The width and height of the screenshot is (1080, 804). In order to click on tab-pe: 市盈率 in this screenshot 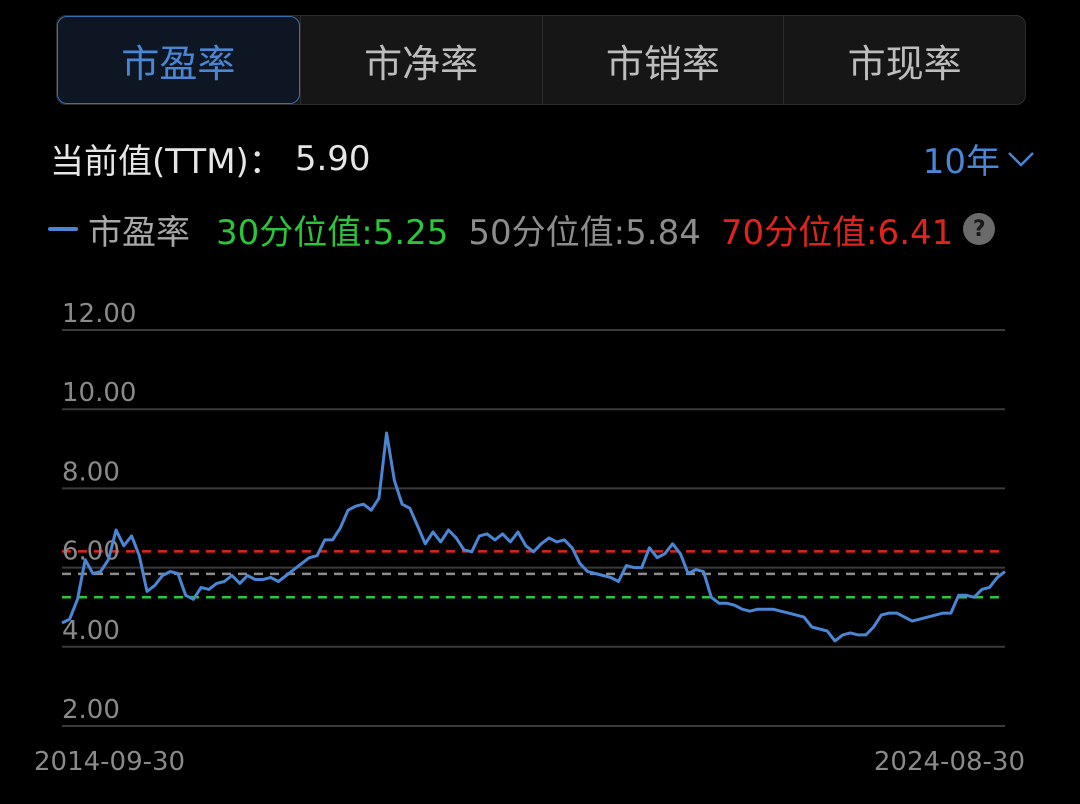, I will do `click(178, 60)`.